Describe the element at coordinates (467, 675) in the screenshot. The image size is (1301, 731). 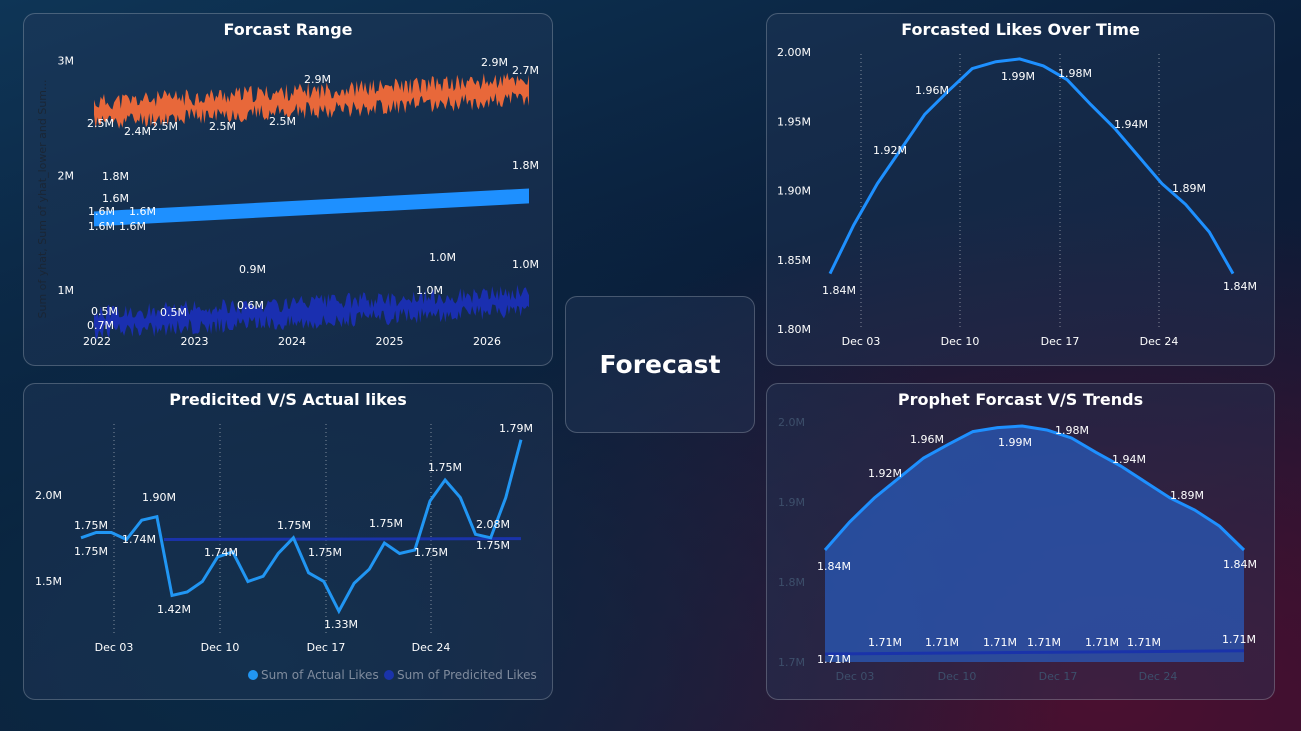
I see `legend-predicted-label: Sum of Predicited Likes` at that location.